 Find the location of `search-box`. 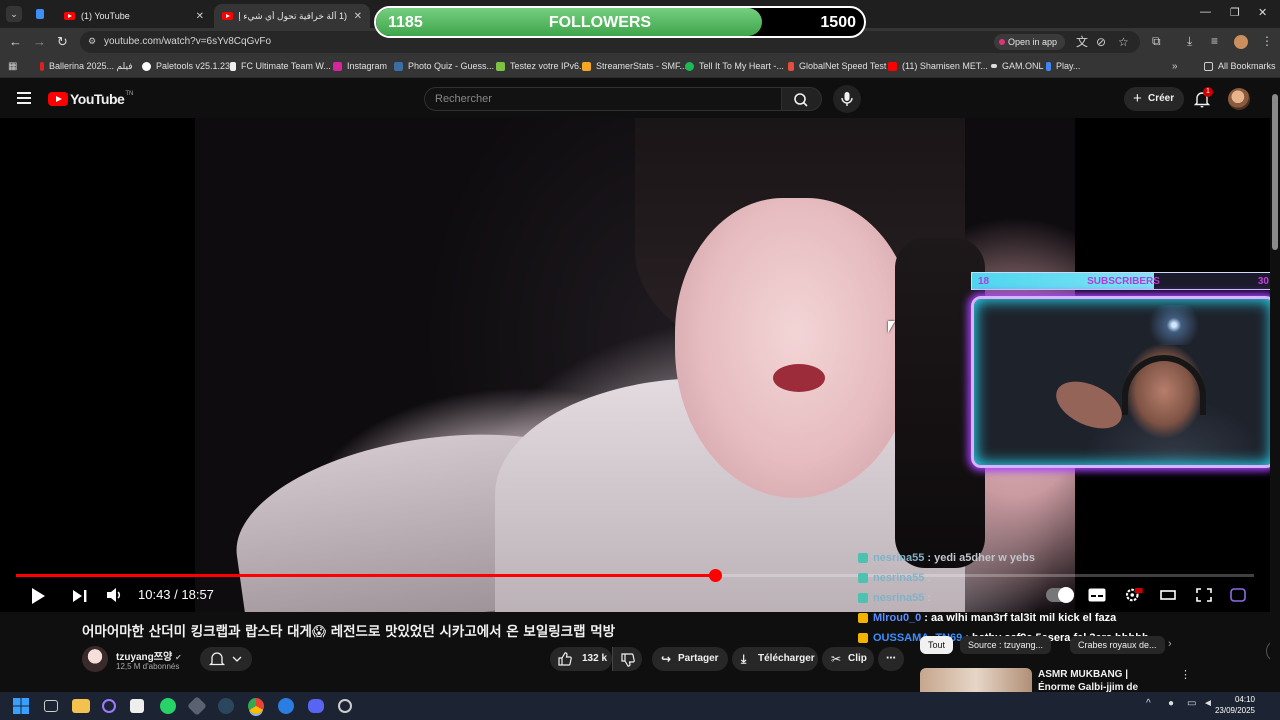

search-box is located at coordinates (603, 99).